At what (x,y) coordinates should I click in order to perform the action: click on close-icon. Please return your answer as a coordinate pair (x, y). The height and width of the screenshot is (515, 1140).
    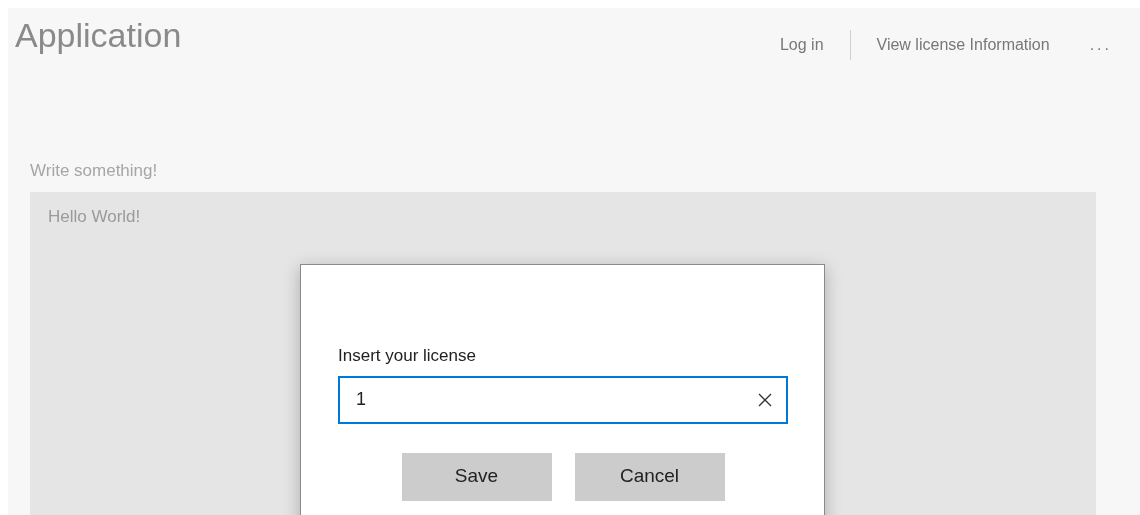
    Looking at the image, I should click on (765, 399).